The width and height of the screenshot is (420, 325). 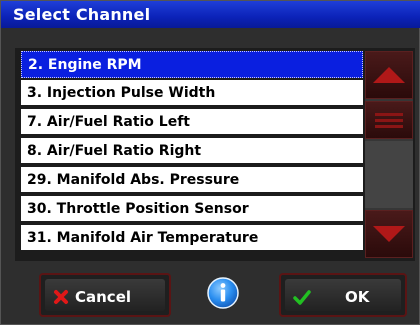 What do you see at coordinates (210, 14) in the screenshot?
I see `dialog-title: Select Channel` at bounding box center [210, 14].